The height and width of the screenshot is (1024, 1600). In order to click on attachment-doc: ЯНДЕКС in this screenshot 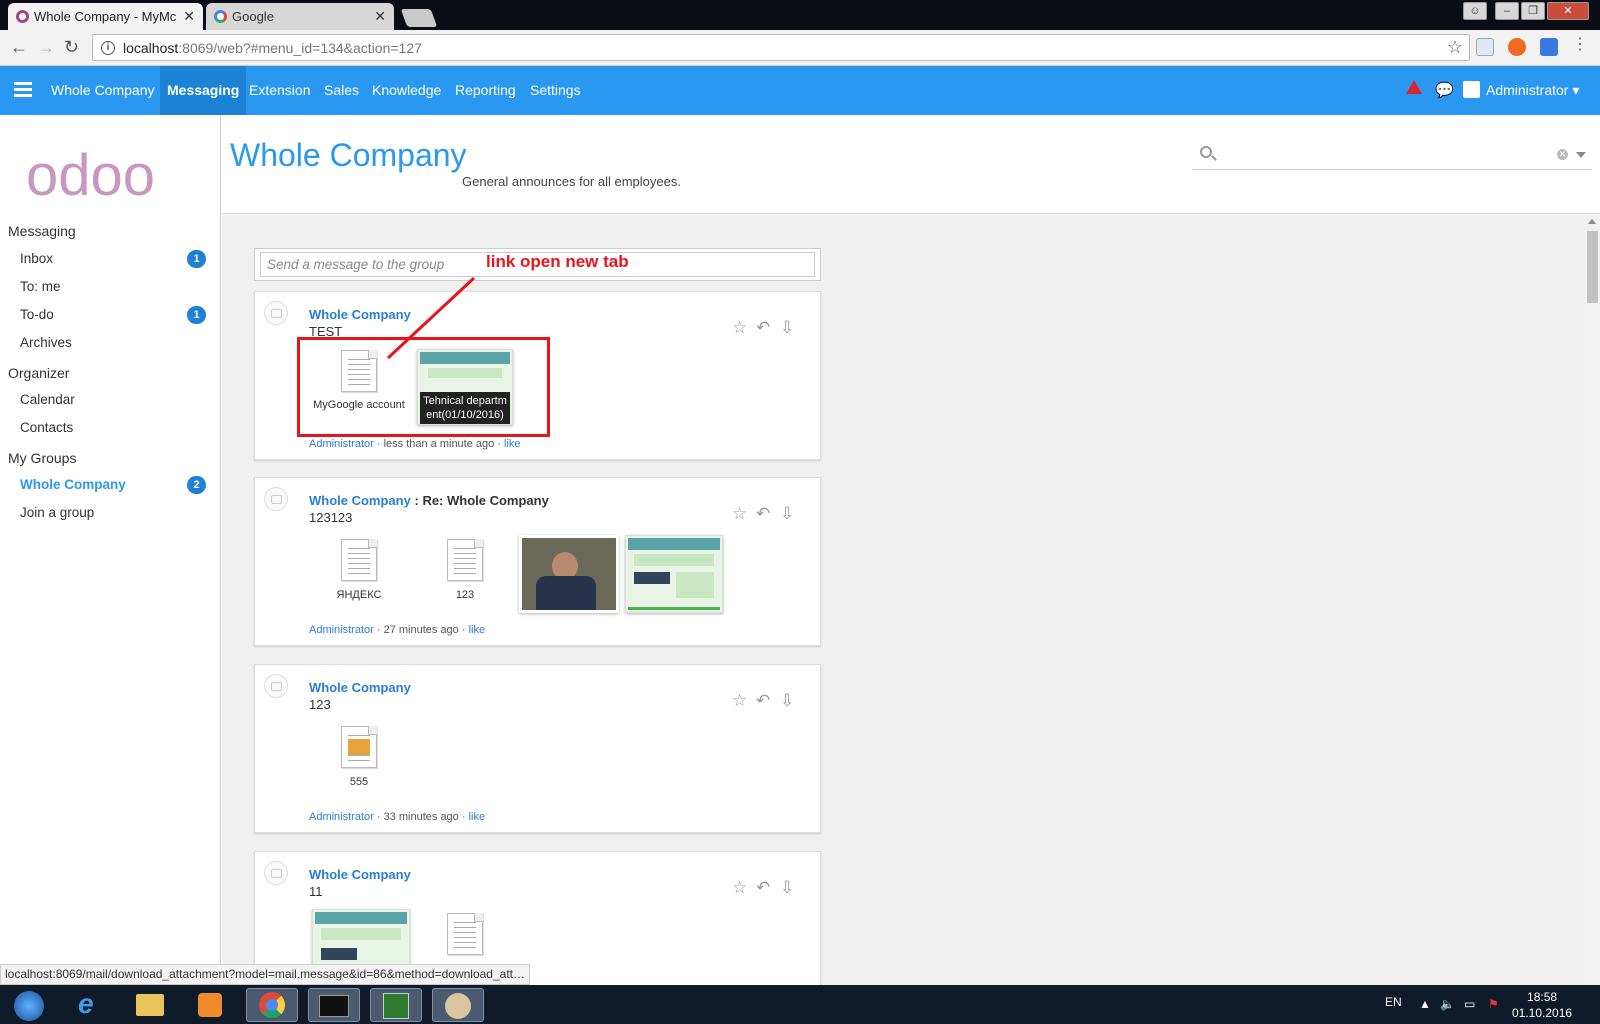, I will do `click(359, 571)`.